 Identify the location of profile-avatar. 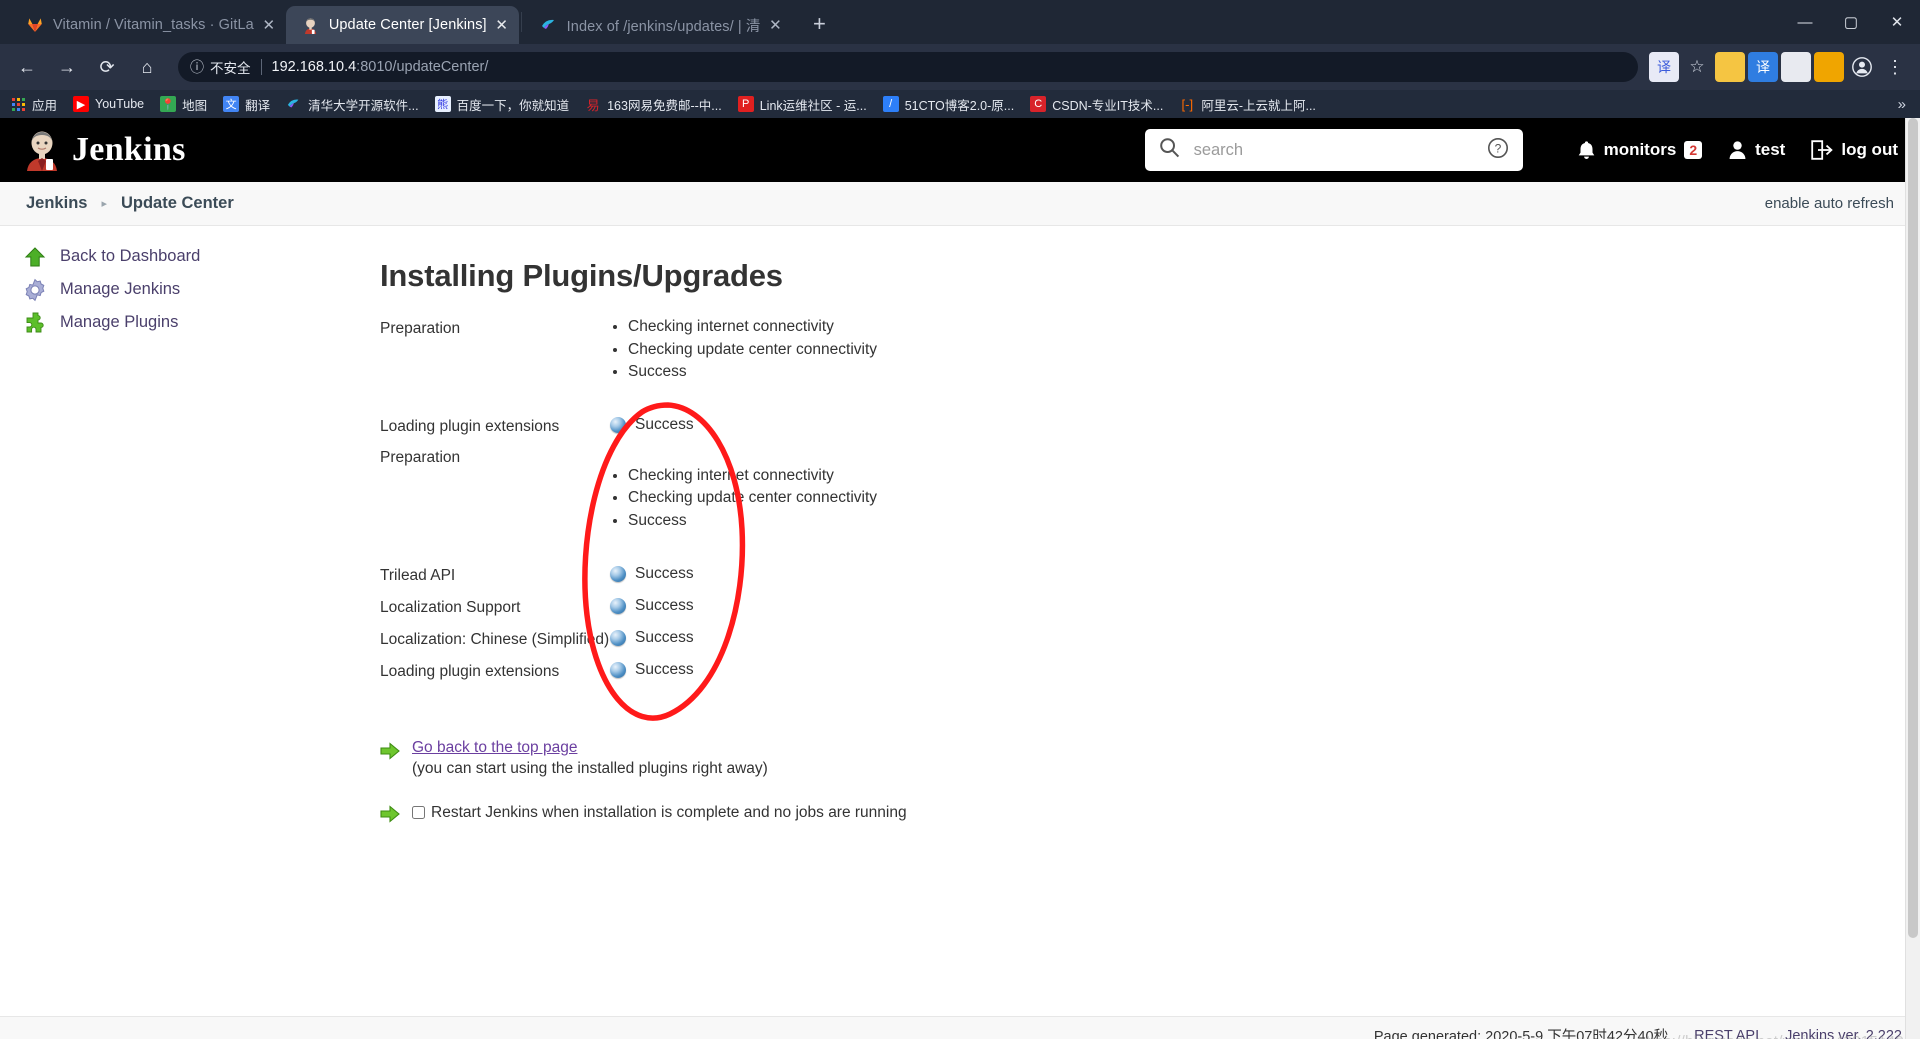
(1862, 67).